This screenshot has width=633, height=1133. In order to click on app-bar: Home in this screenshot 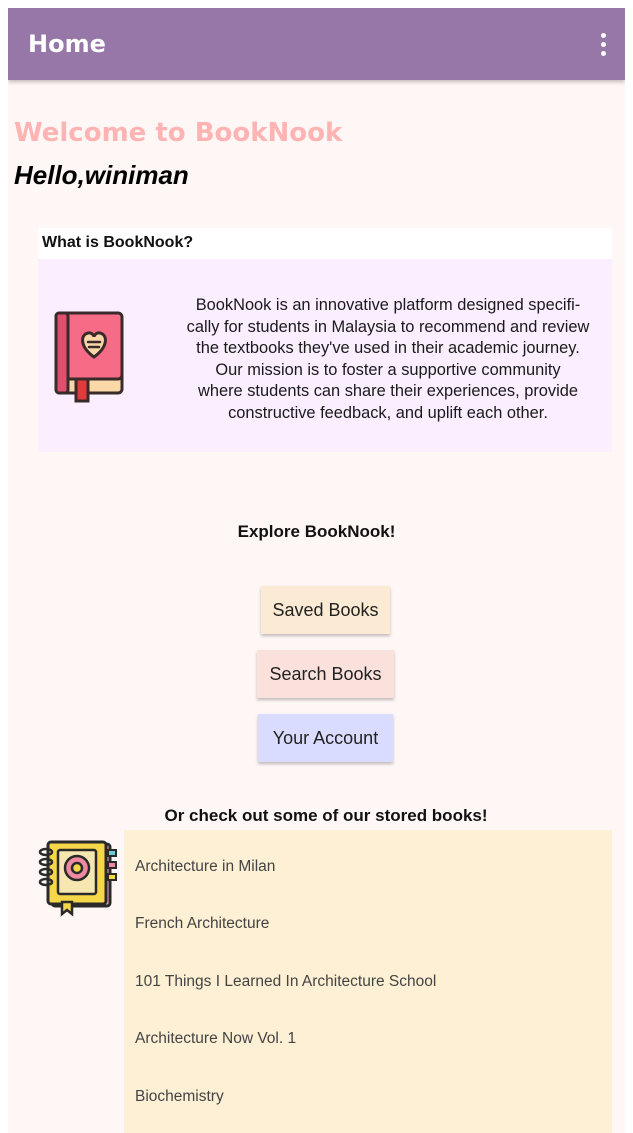, I will do `click(316, 44)`.